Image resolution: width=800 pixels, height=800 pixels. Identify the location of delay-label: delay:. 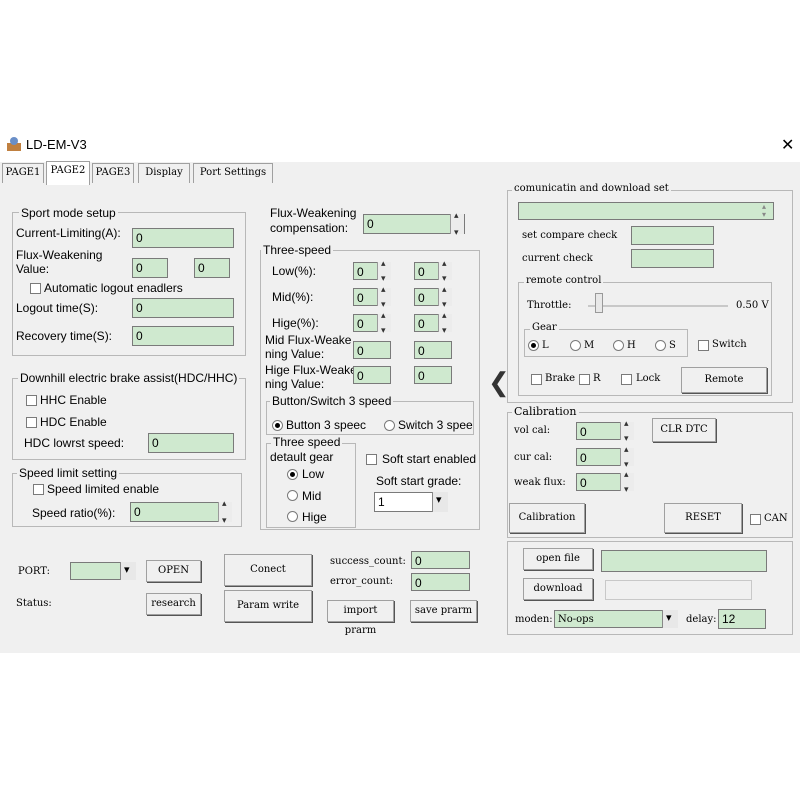
(701, 619).